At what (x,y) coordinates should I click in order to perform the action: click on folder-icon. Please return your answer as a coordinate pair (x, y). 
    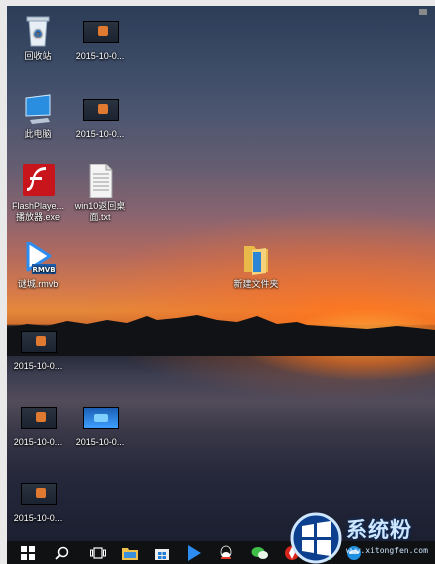
    Looking at the image, I should click on (256, 259).